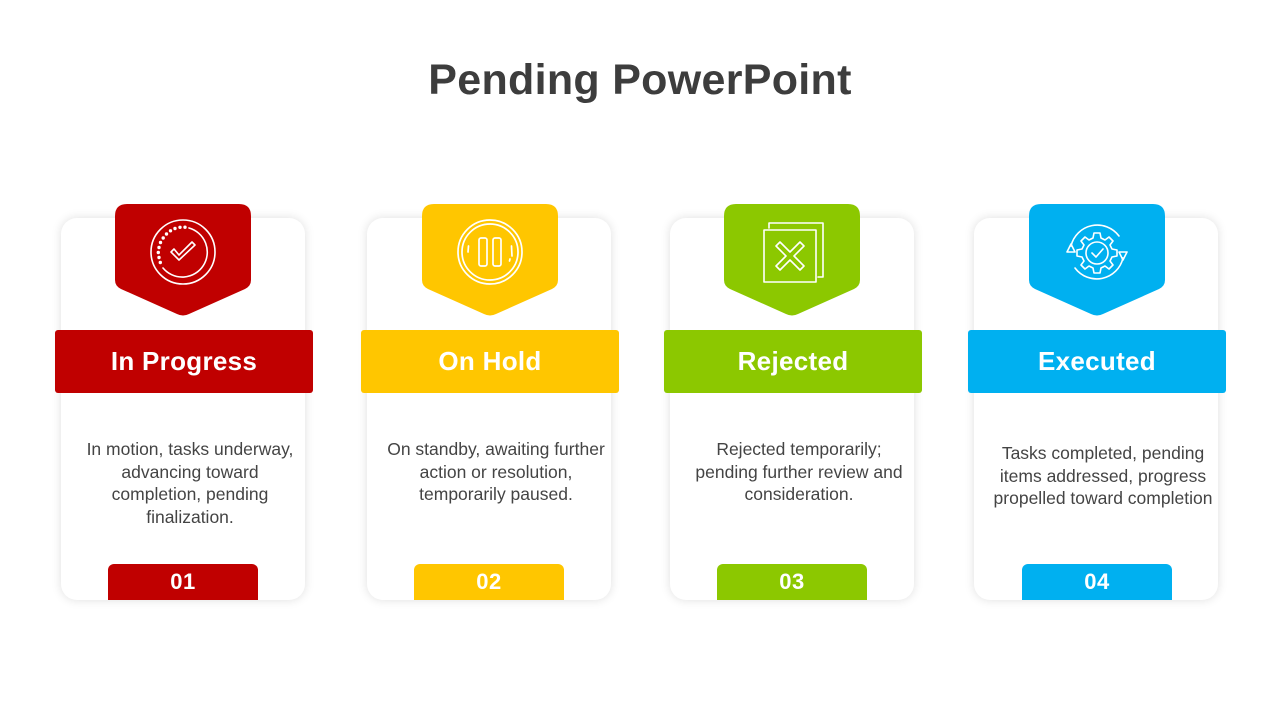 This screenshot has height=720, width=1280. What do you see at coordinates (793, 252) in the screenshot?
I see `reject-documents-icon` at bounding box center [793, 252].